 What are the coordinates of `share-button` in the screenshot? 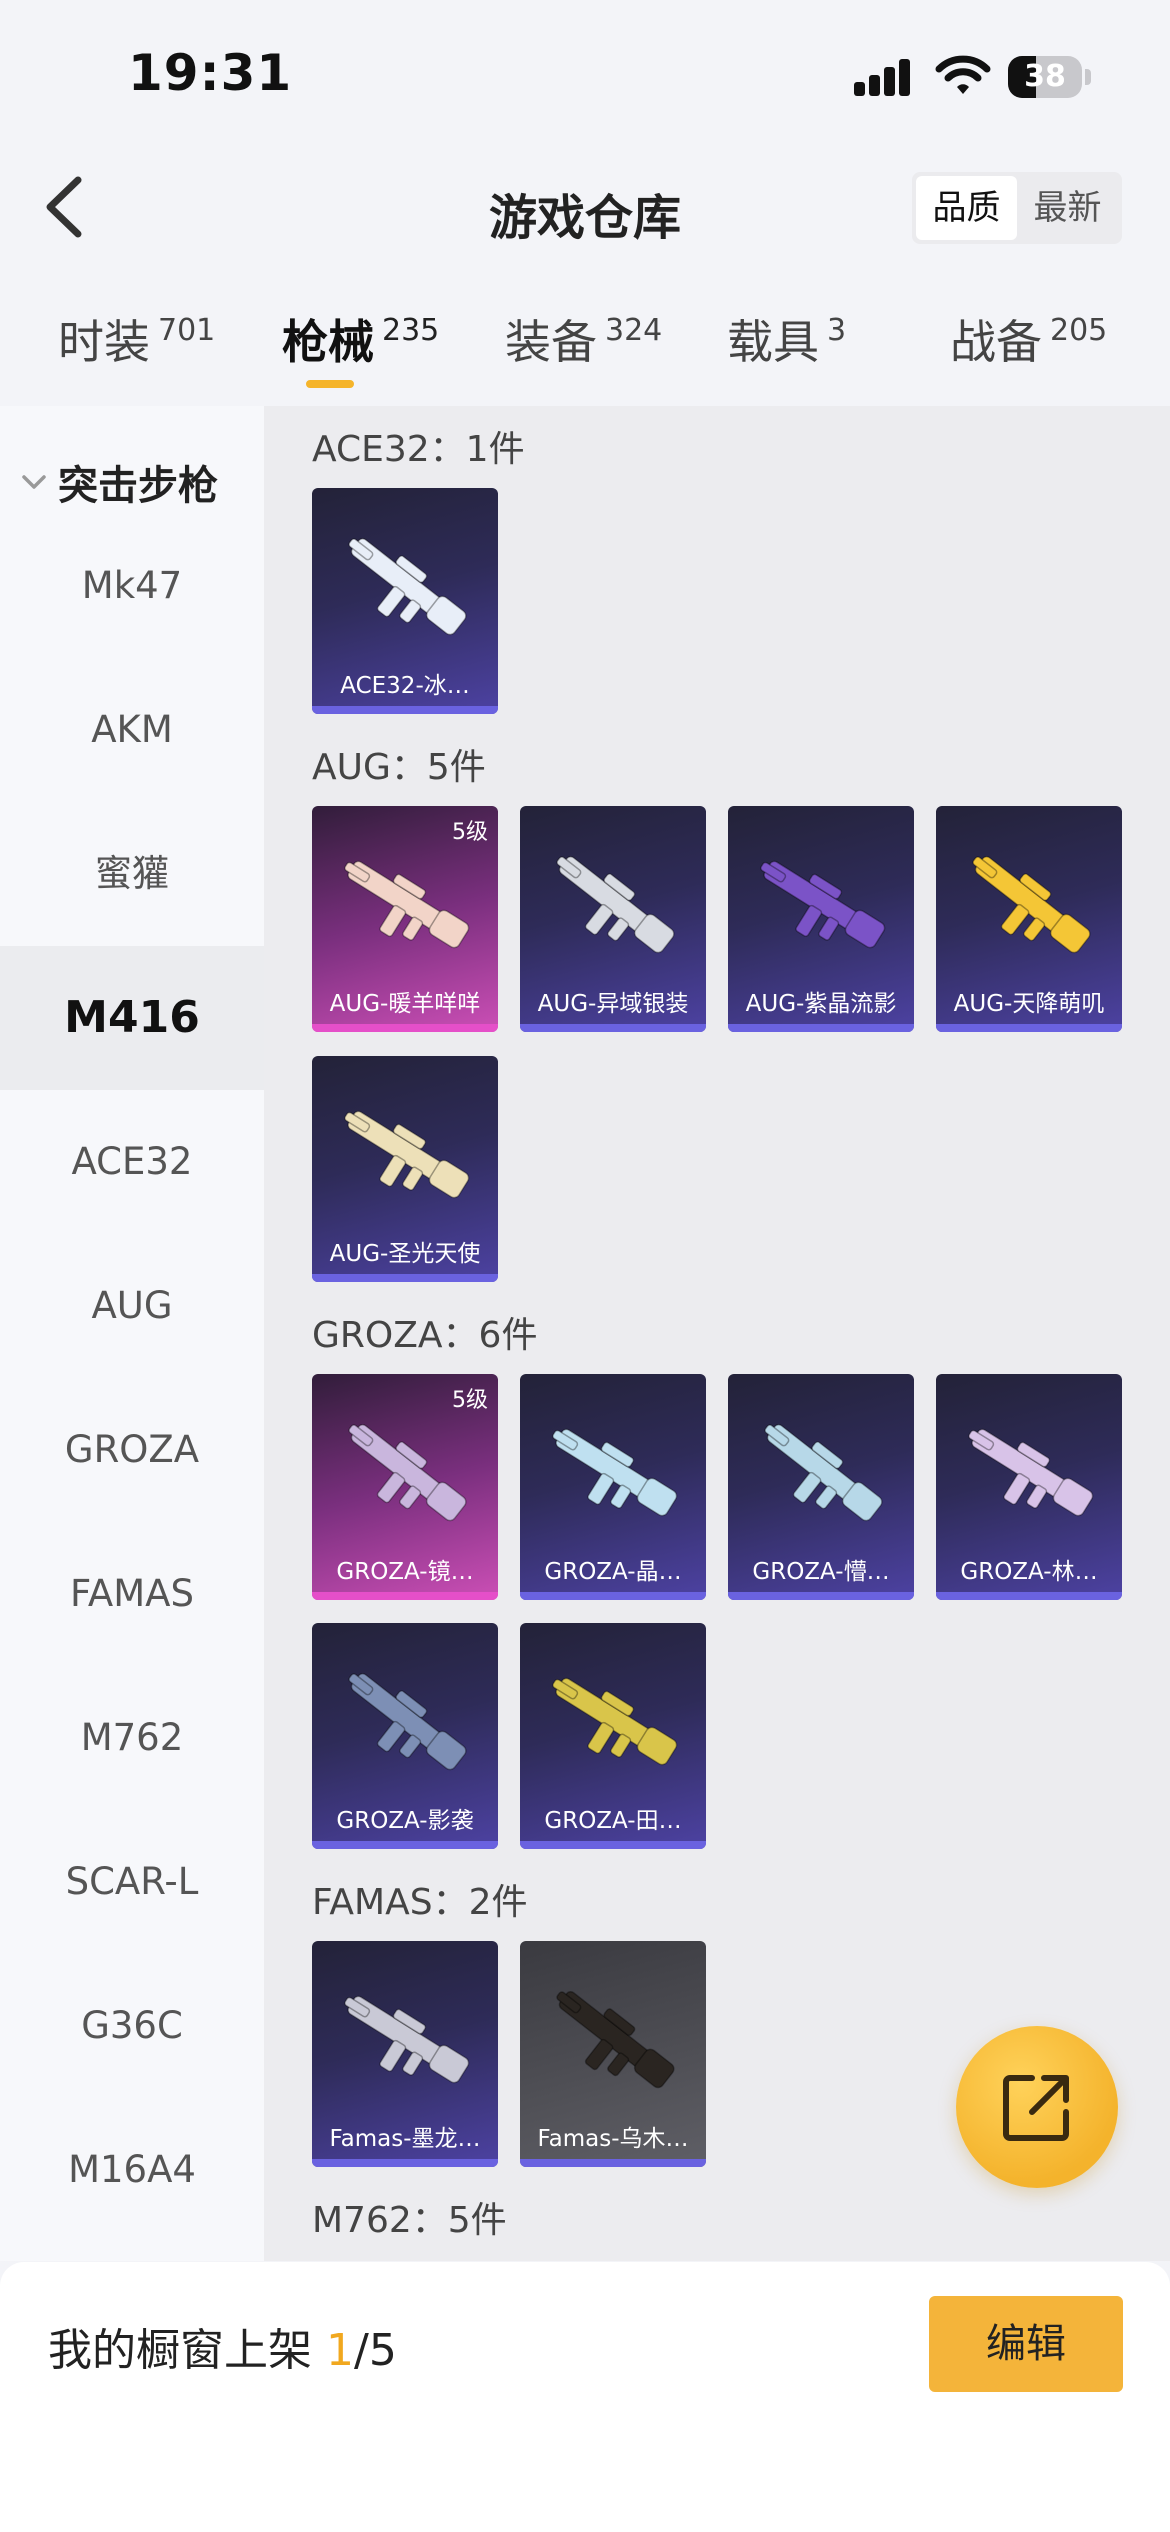 It's located at (1037, 2107).